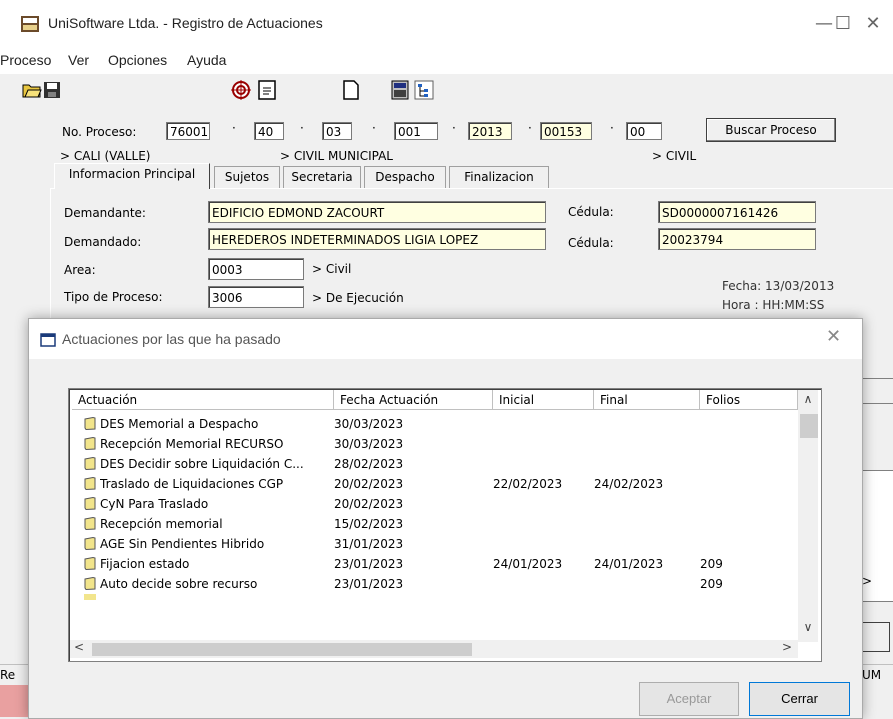 The image size is (893, 719). I want to click on table-cell: AGE Sin Pendientes Hibrido, so click(182, 544).